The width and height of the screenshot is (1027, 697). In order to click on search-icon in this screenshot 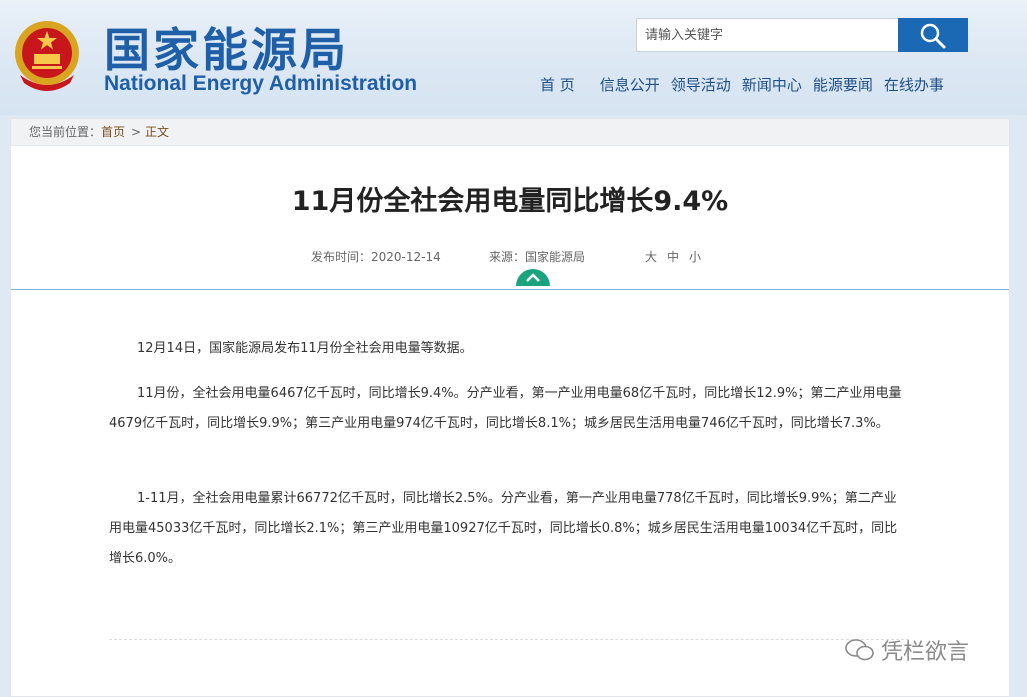, I will do `click(933, 36)`.